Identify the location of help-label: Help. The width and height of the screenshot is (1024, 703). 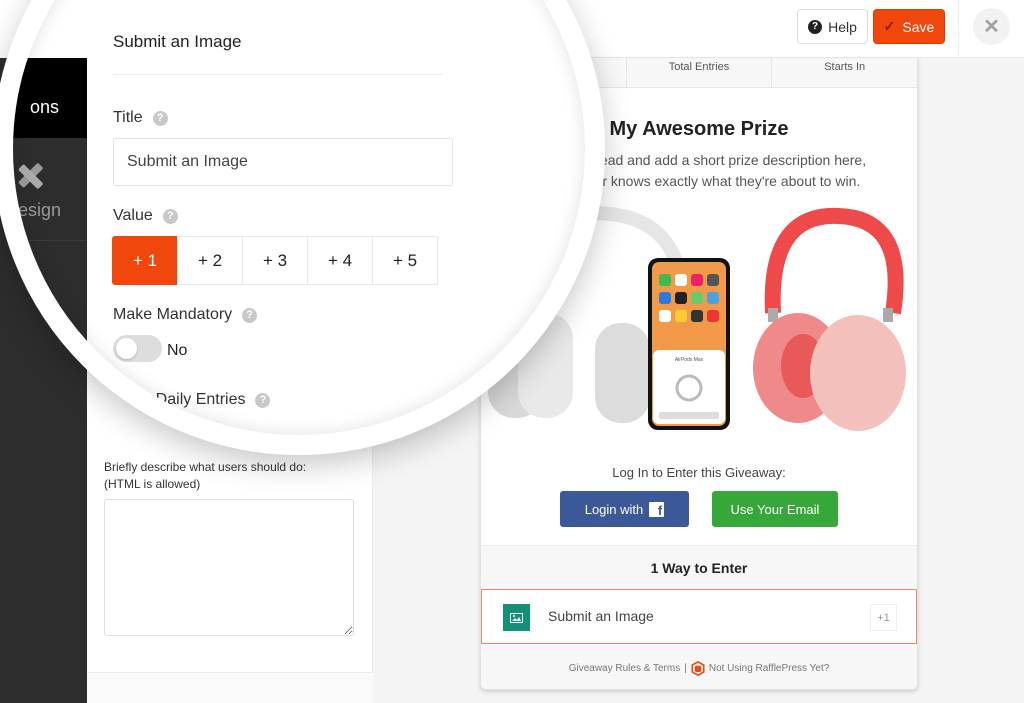
(842, 26).